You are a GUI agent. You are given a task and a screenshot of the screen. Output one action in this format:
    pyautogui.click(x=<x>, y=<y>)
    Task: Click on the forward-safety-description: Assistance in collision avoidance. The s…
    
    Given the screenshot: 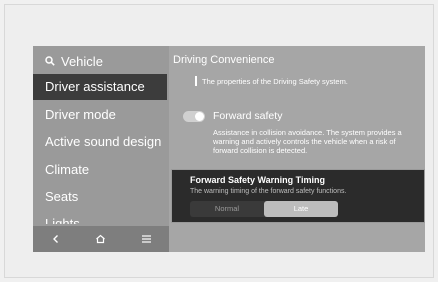 What is the action you would take?
    pyautogui.click(x=307, y=141)
    